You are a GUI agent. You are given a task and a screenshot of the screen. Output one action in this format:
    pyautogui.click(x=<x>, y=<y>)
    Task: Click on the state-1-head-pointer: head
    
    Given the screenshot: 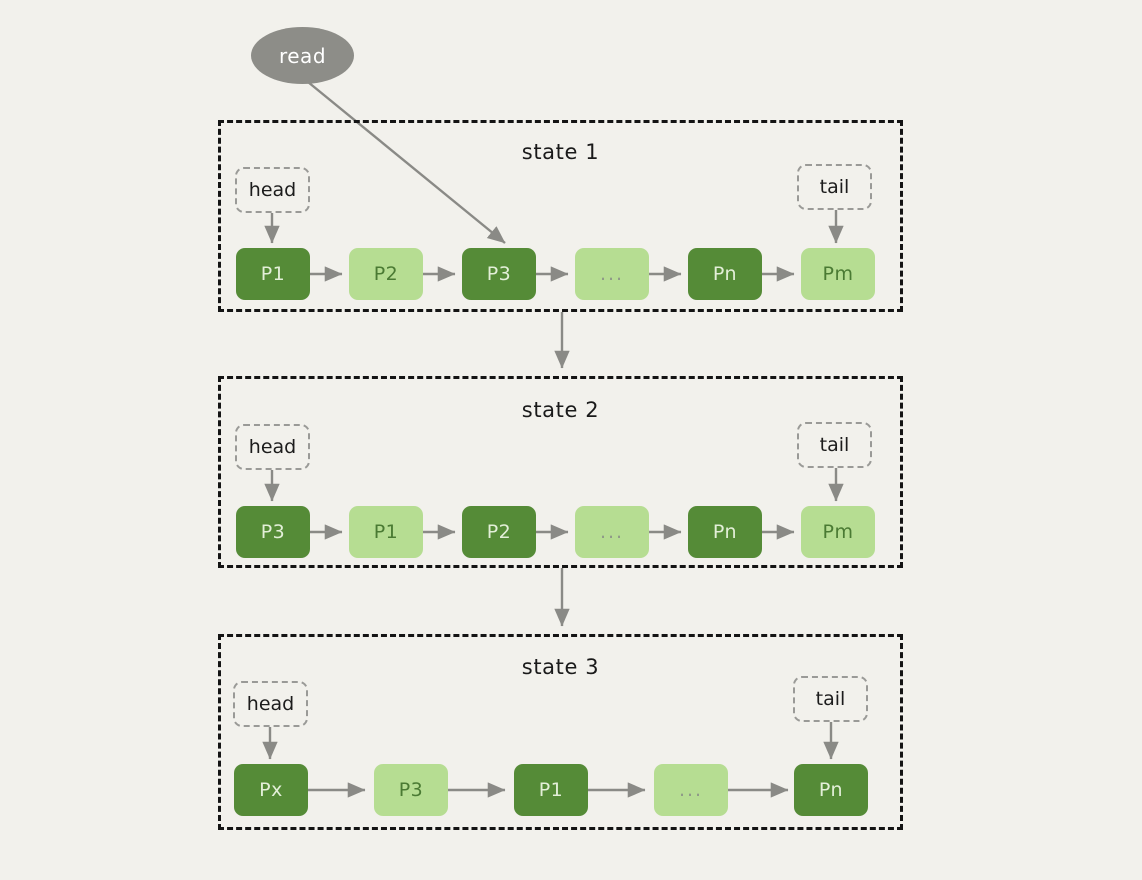 What is the action you would take?
    pyautogui.click(x=272, y=190)
    